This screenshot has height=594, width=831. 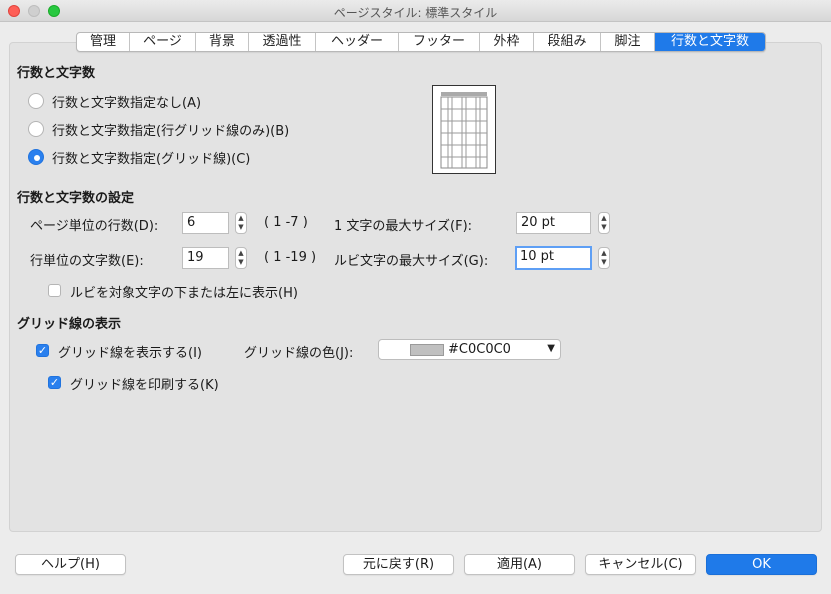 I want to click on help-button: ヘルプ(H), so click(x=70, y=564).